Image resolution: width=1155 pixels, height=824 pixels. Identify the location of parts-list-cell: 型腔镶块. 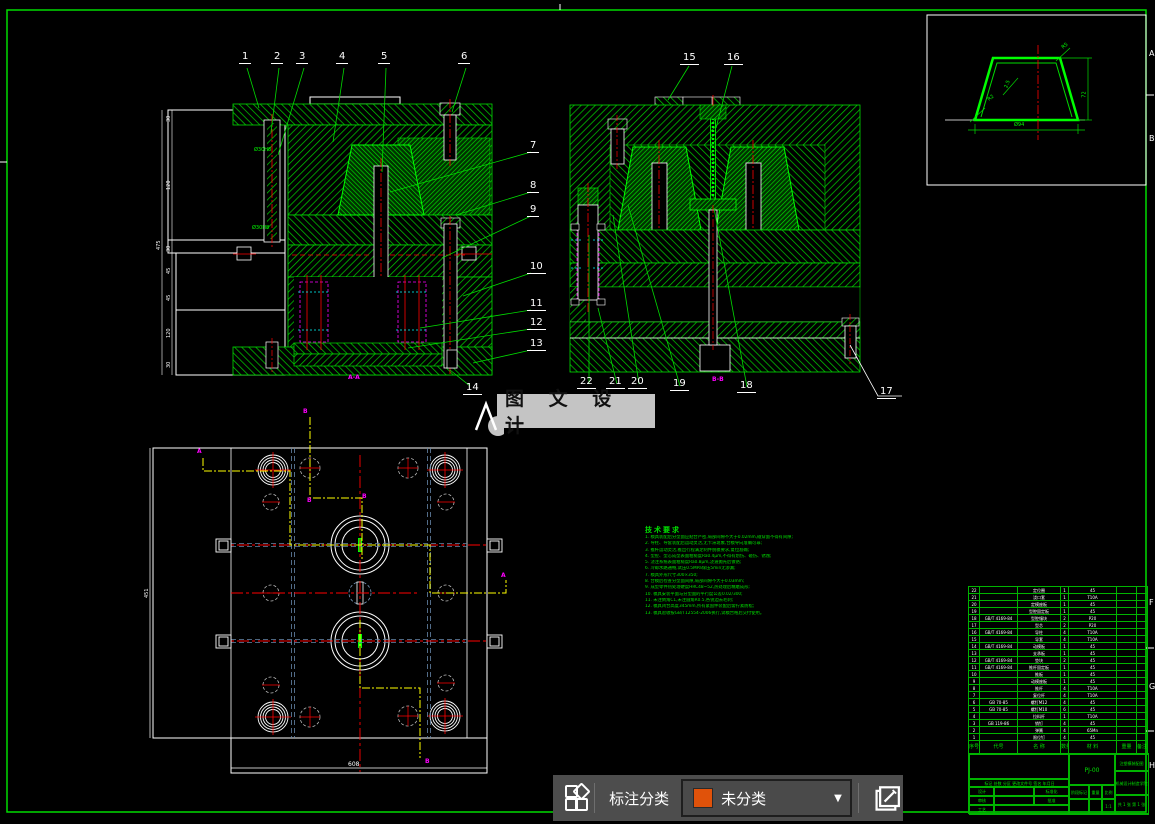
(1039, 618).